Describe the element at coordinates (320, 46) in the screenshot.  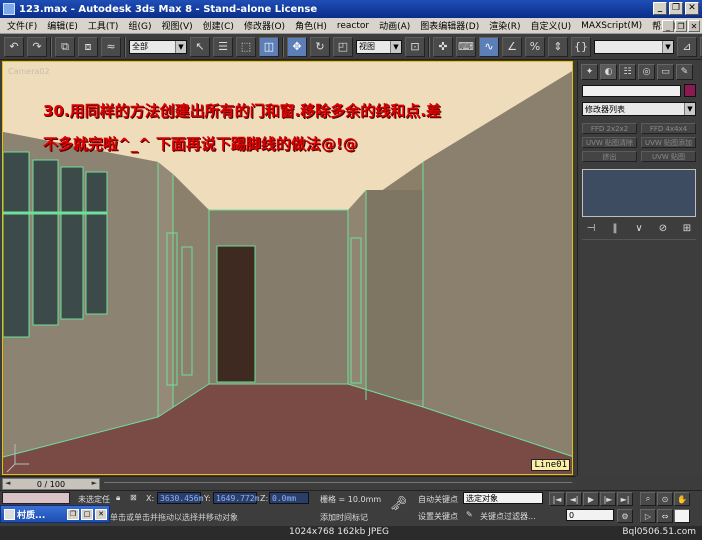
I see `rotate-icon: ↻` at that location.